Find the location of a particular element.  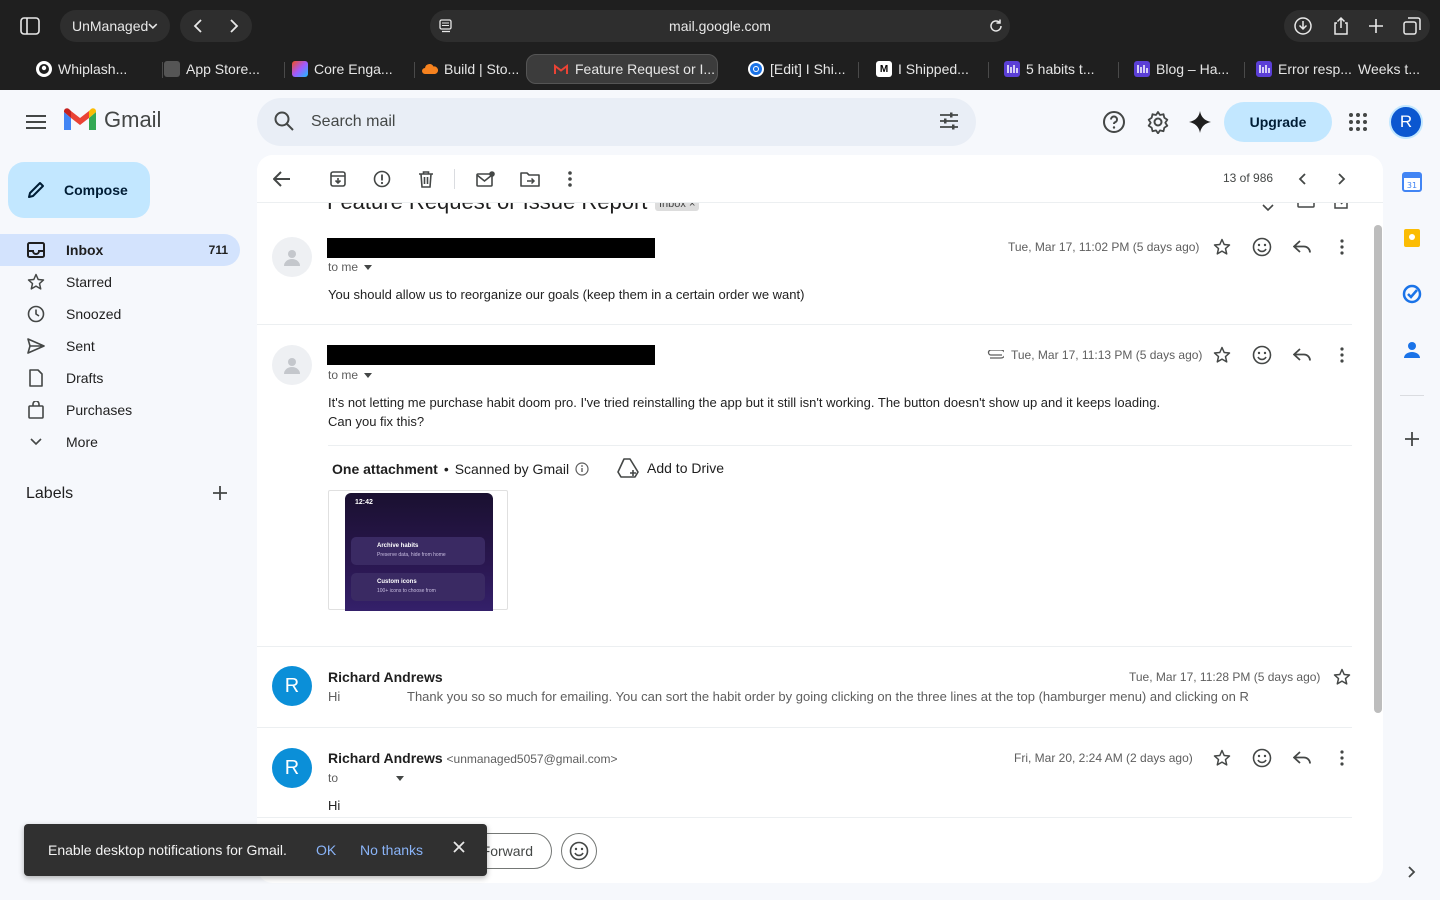

phone-time: 12:42 is located at coordinates (364, 502).